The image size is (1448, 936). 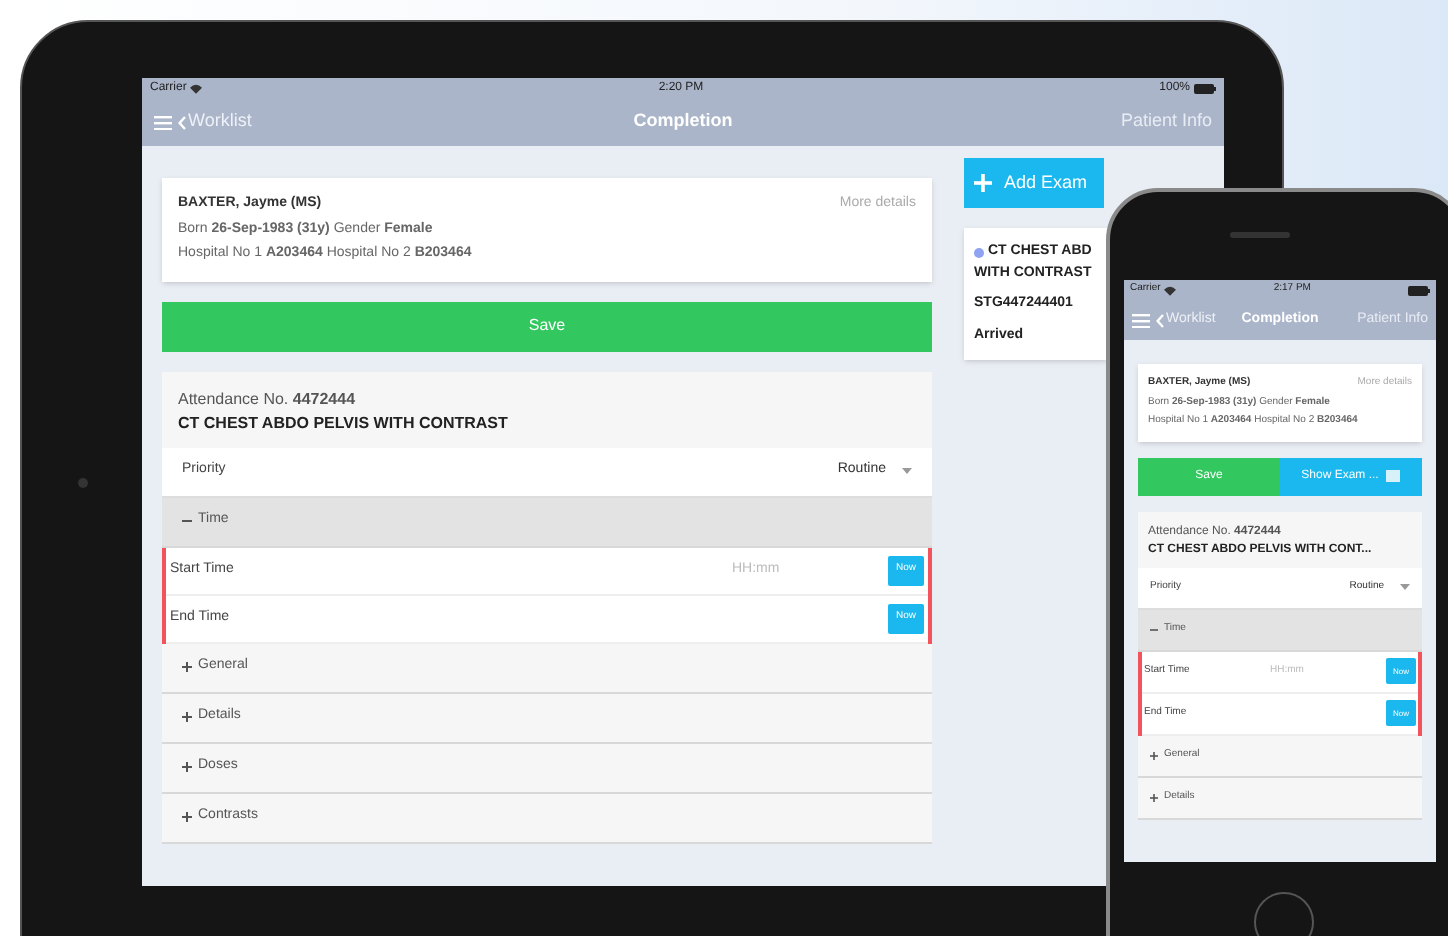 I want to click on add-exam-button: Add Exam, so click(x=1034, y=183).